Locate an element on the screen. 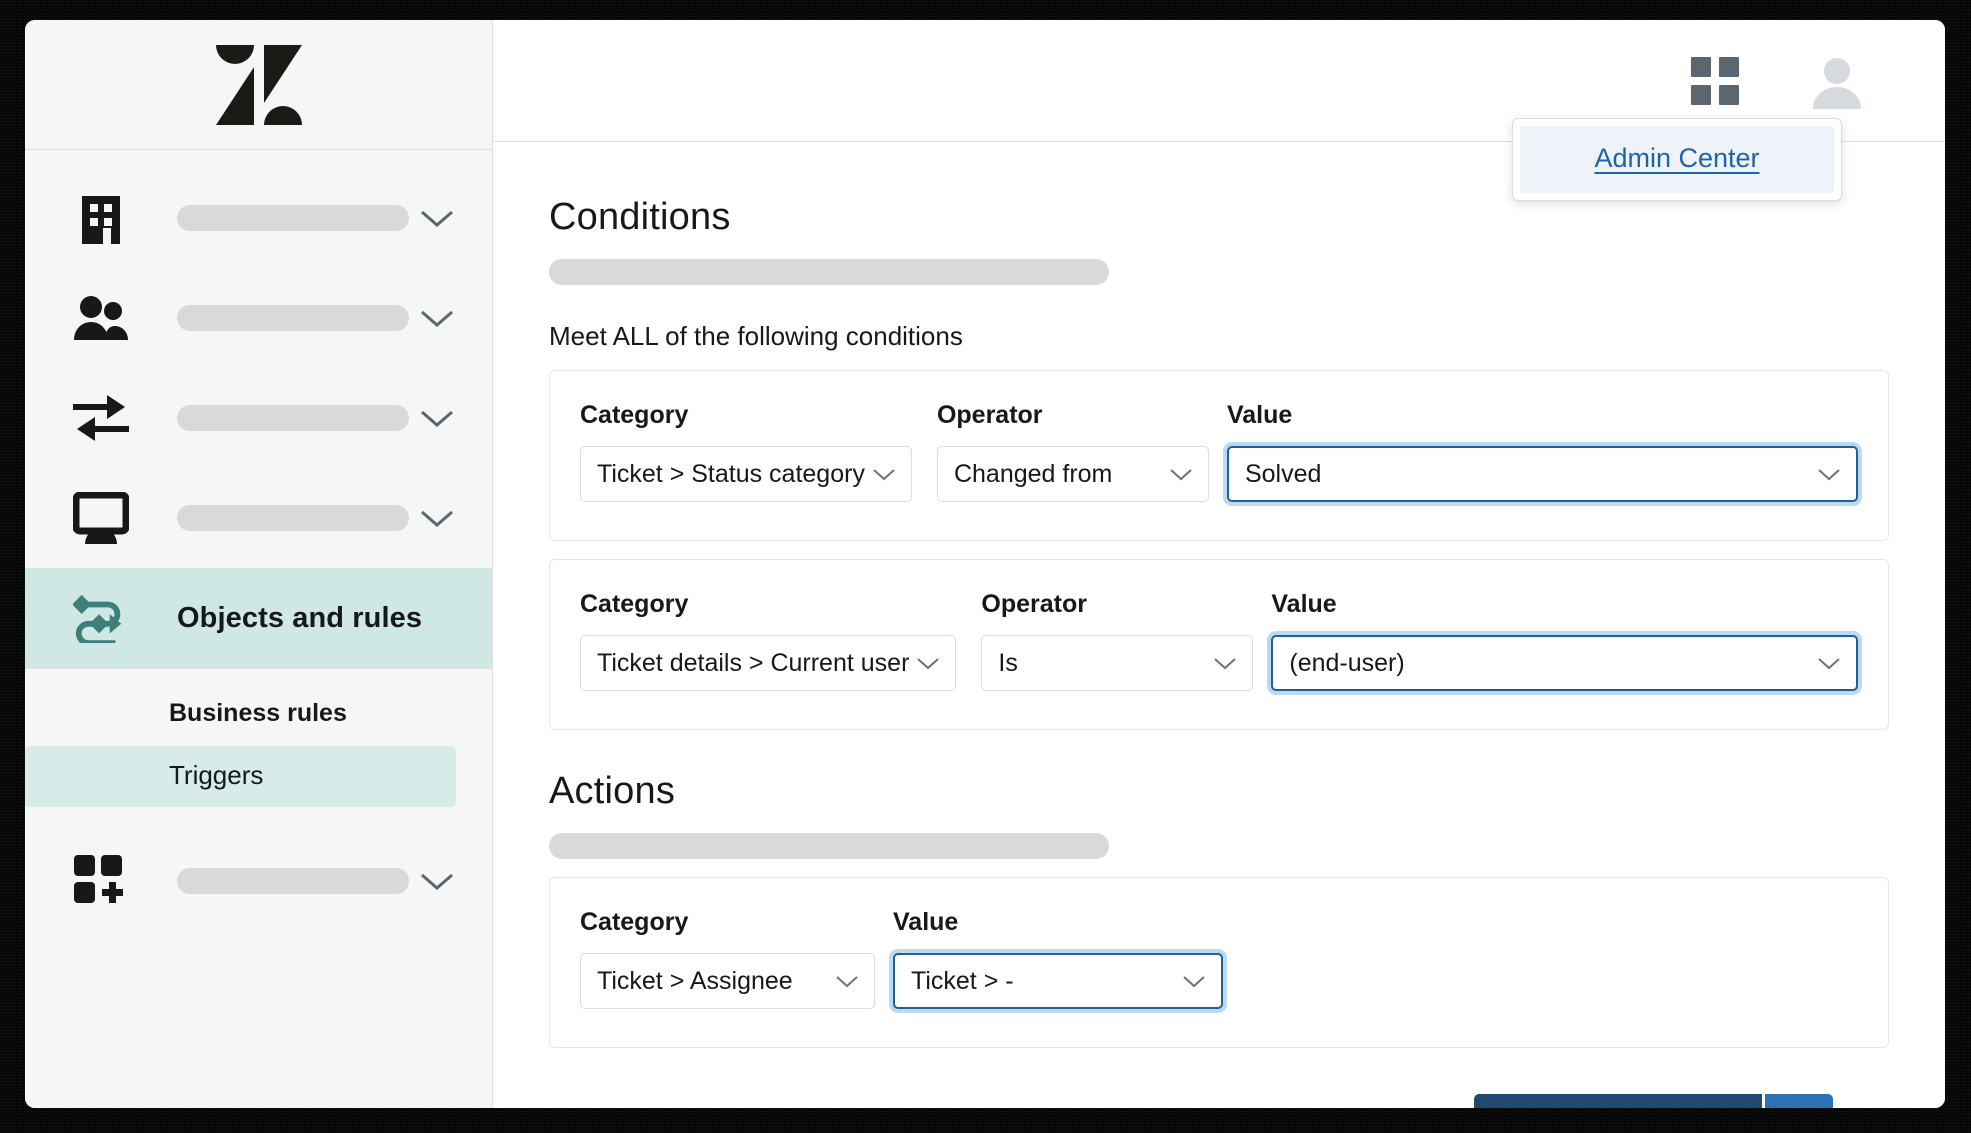 This screenshot has height=1133, width=1971. sidebar-item-accounts is located at coordinates (258, 218).